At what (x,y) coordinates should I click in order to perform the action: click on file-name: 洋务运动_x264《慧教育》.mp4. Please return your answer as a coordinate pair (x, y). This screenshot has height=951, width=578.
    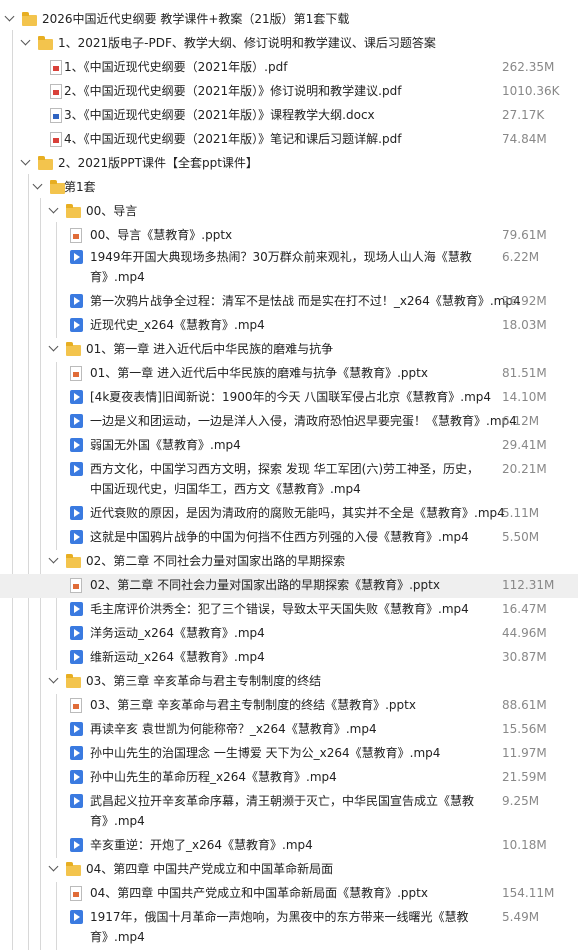
    Looking at the image, I should click on (177, 633).